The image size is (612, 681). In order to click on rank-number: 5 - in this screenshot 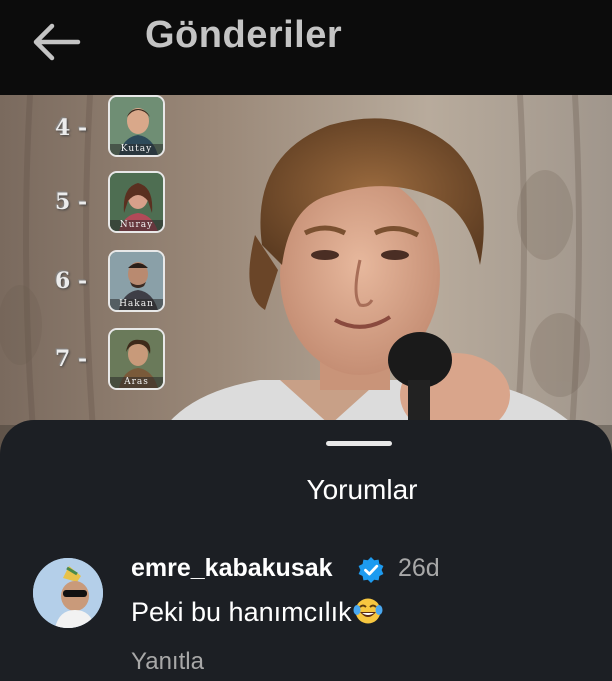, I will do `click(71, 202)`.